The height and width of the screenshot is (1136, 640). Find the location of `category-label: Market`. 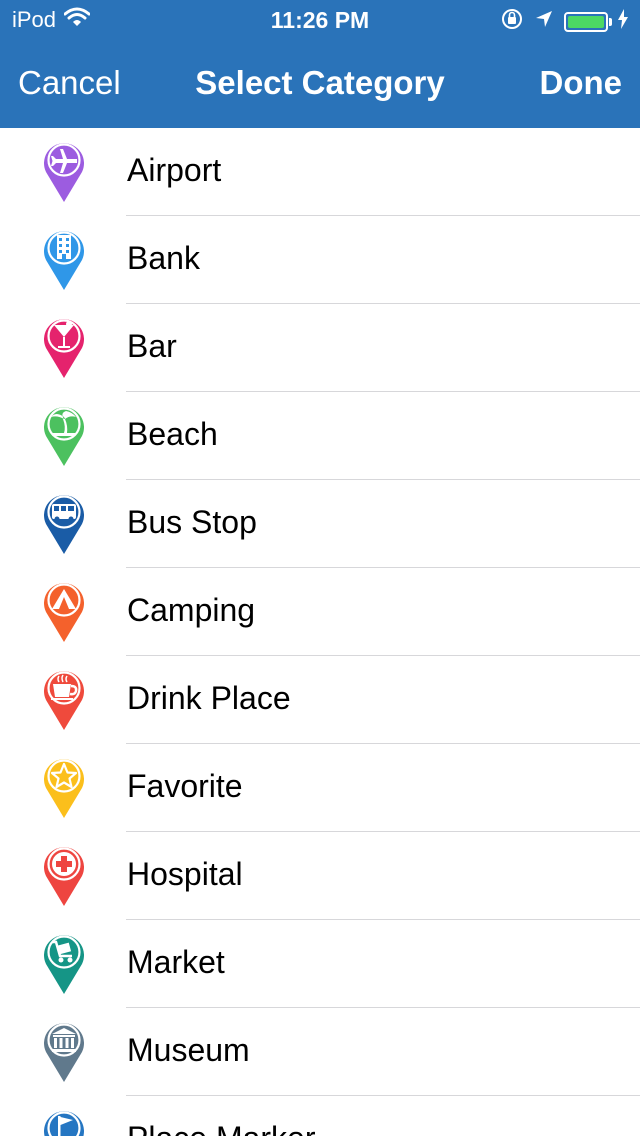

category-label: Market is located at coordinates (176, 962).